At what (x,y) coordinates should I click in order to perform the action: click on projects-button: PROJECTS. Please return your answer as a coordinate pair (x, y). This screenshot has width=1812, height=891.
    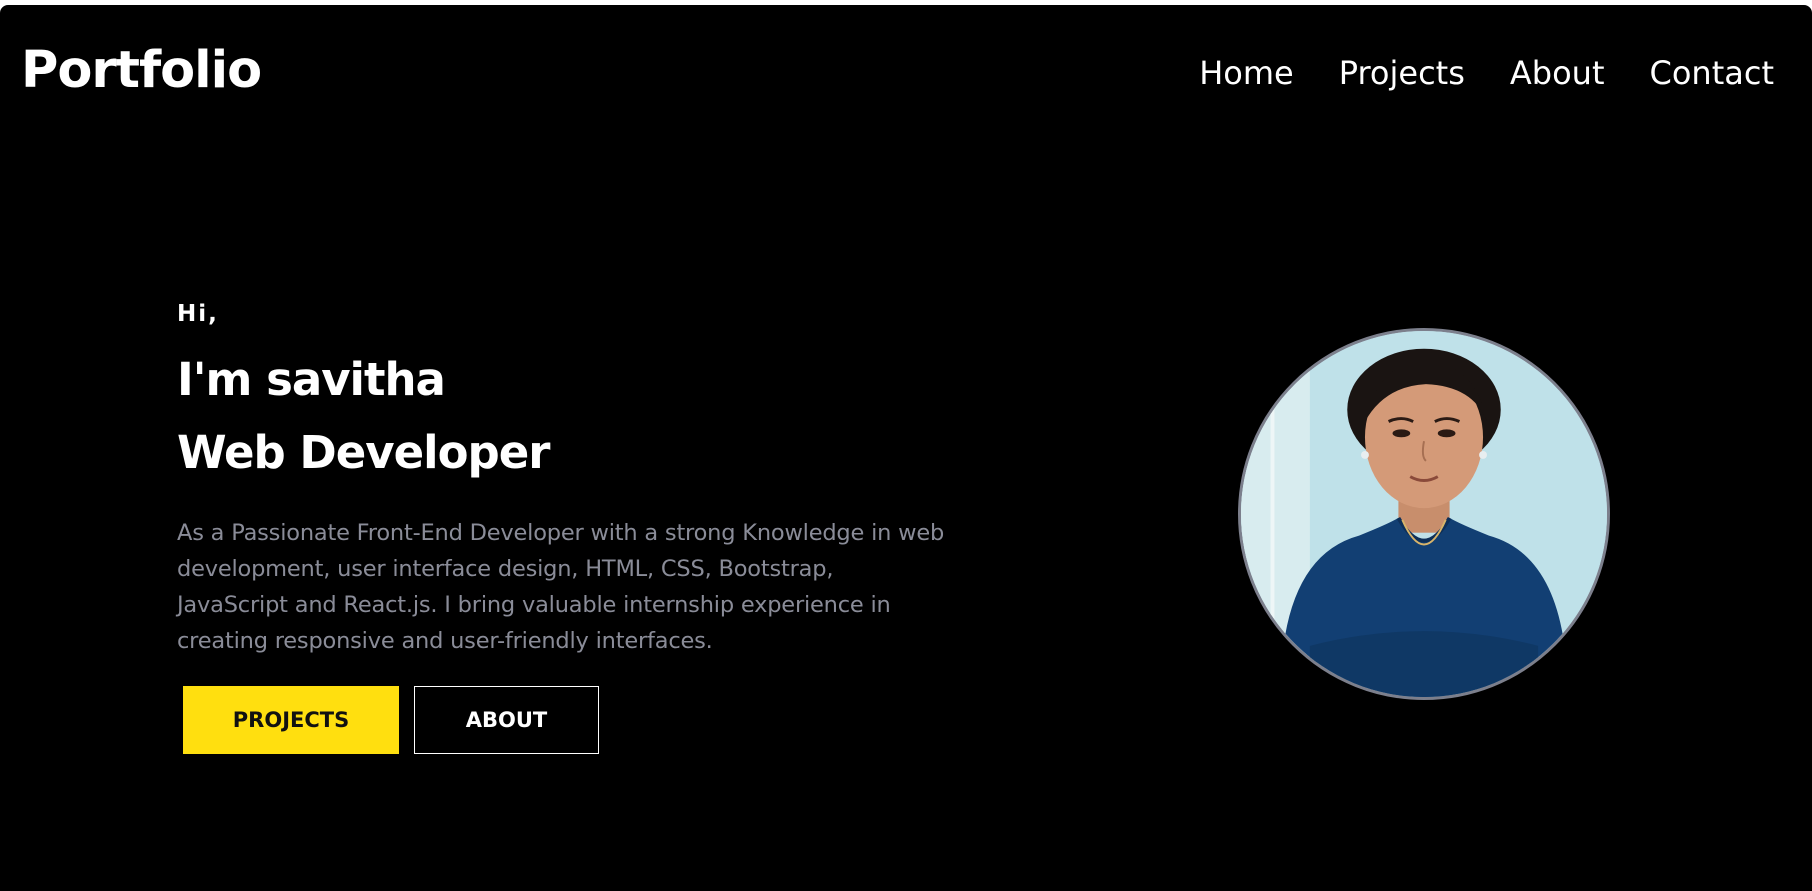
    Looking at the image, I should click on (291, 720).